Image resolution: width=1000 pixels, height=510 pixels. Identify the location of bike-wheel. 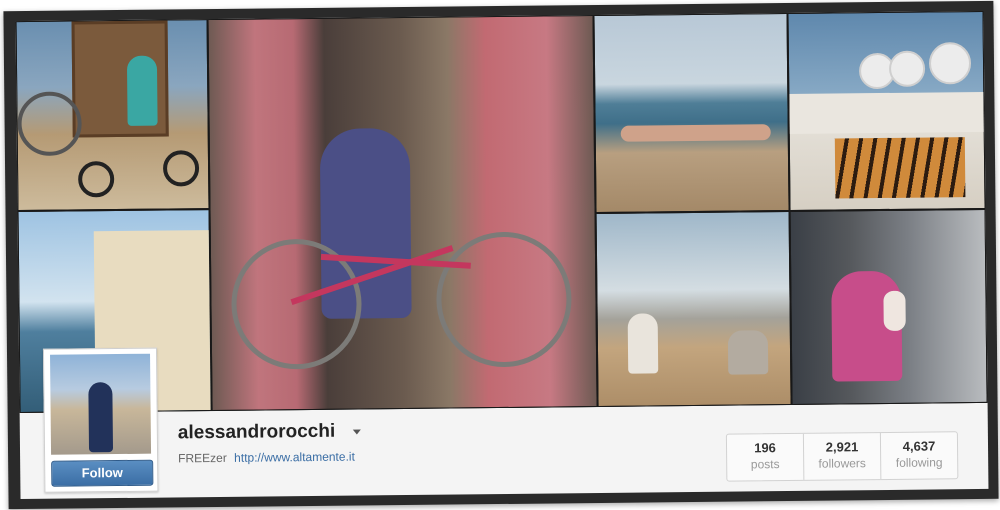
(49, 124).